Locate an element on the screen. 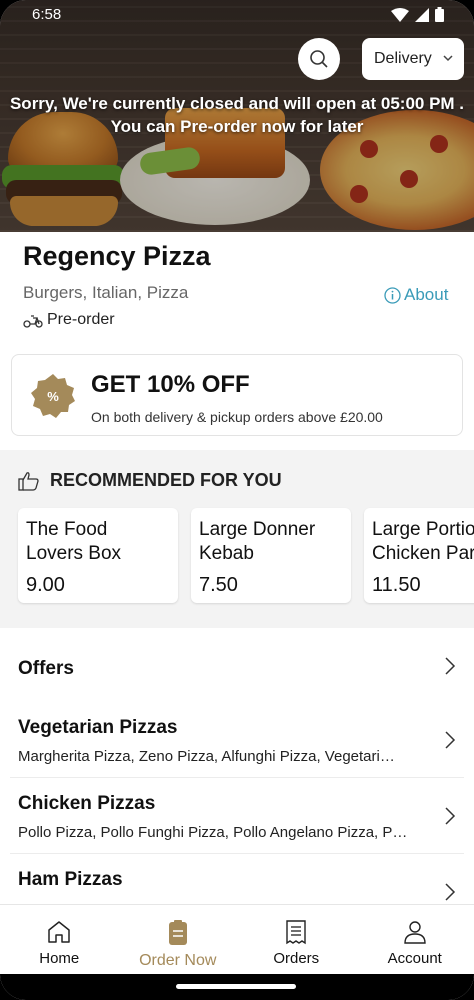 The height and width of the screenshot is (1000, 474). category-title: Chicken Pizzas is located at coordinates (87, 803).